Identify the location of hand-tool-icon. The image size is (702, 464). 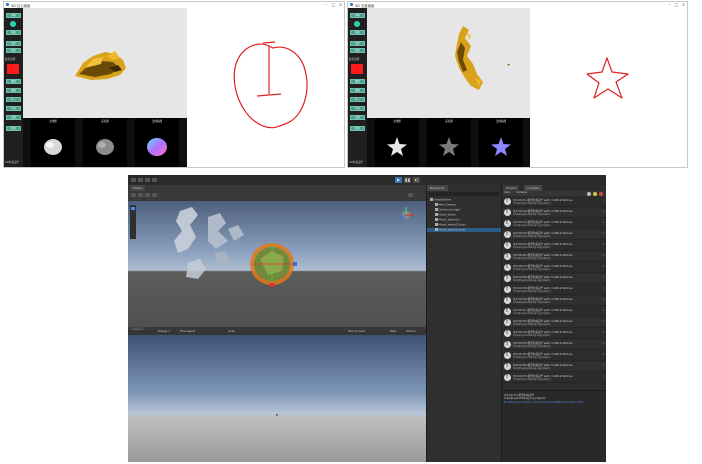
(133, 180).